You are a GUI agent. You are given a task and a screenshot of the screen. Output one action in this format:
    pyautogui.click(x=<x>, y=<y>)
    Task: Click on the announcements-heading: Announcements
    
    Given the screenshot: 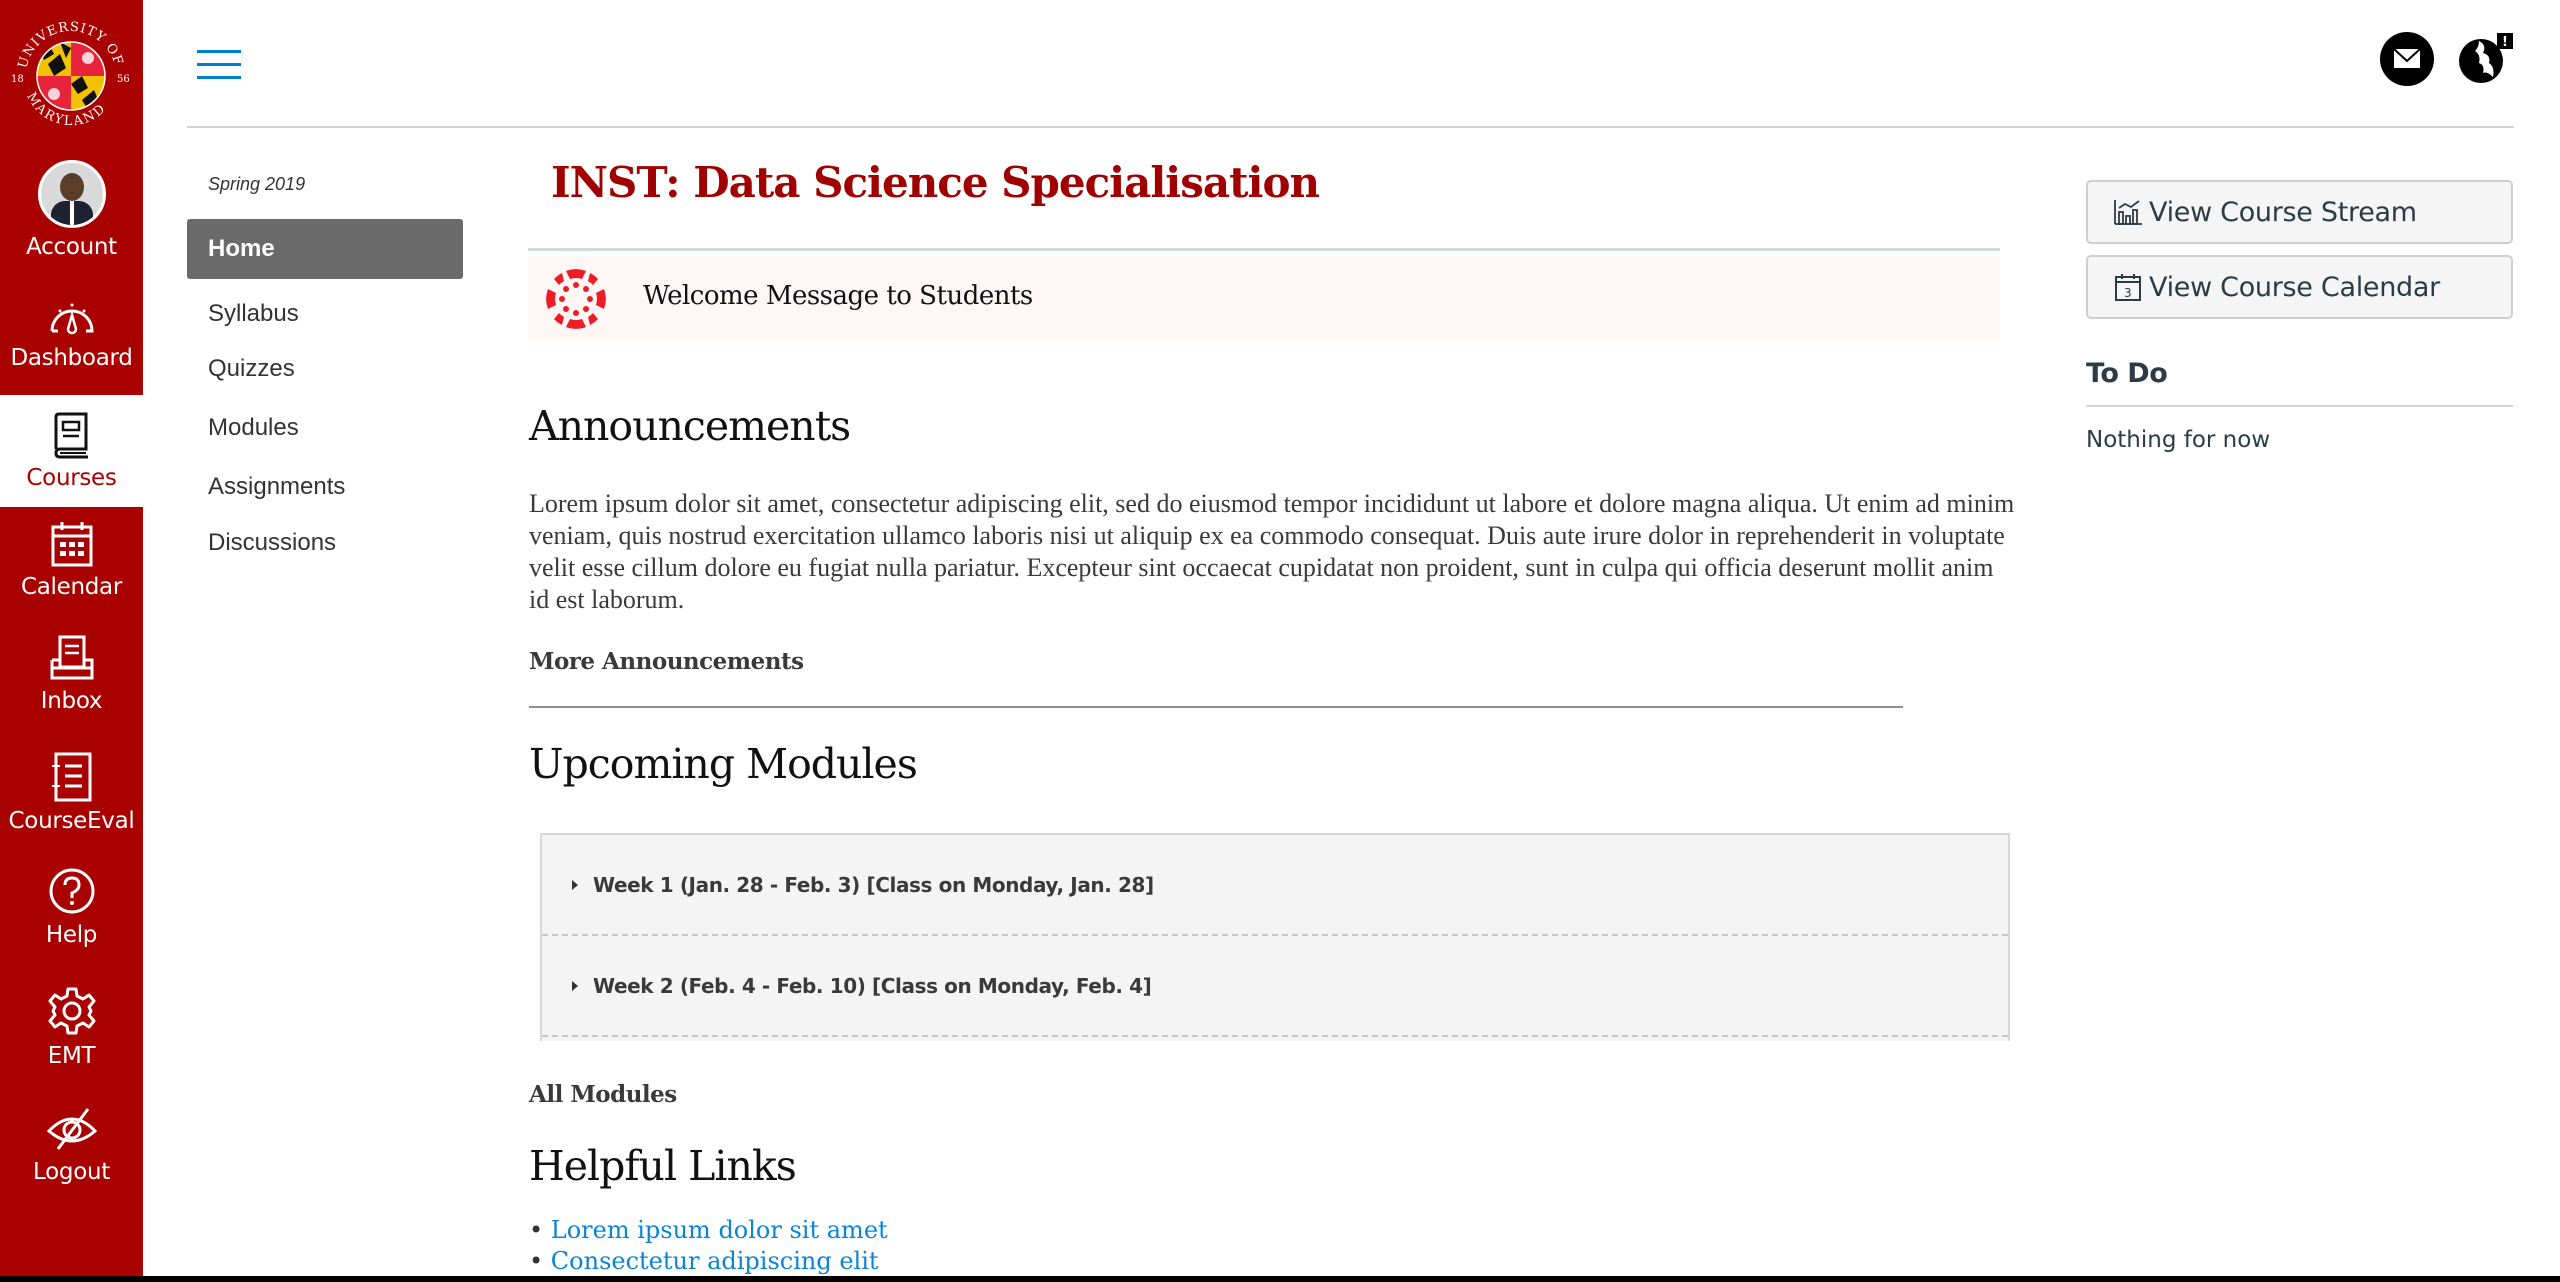 What is the action you would take?
    pyautogui.click(x=690, y=426)
    